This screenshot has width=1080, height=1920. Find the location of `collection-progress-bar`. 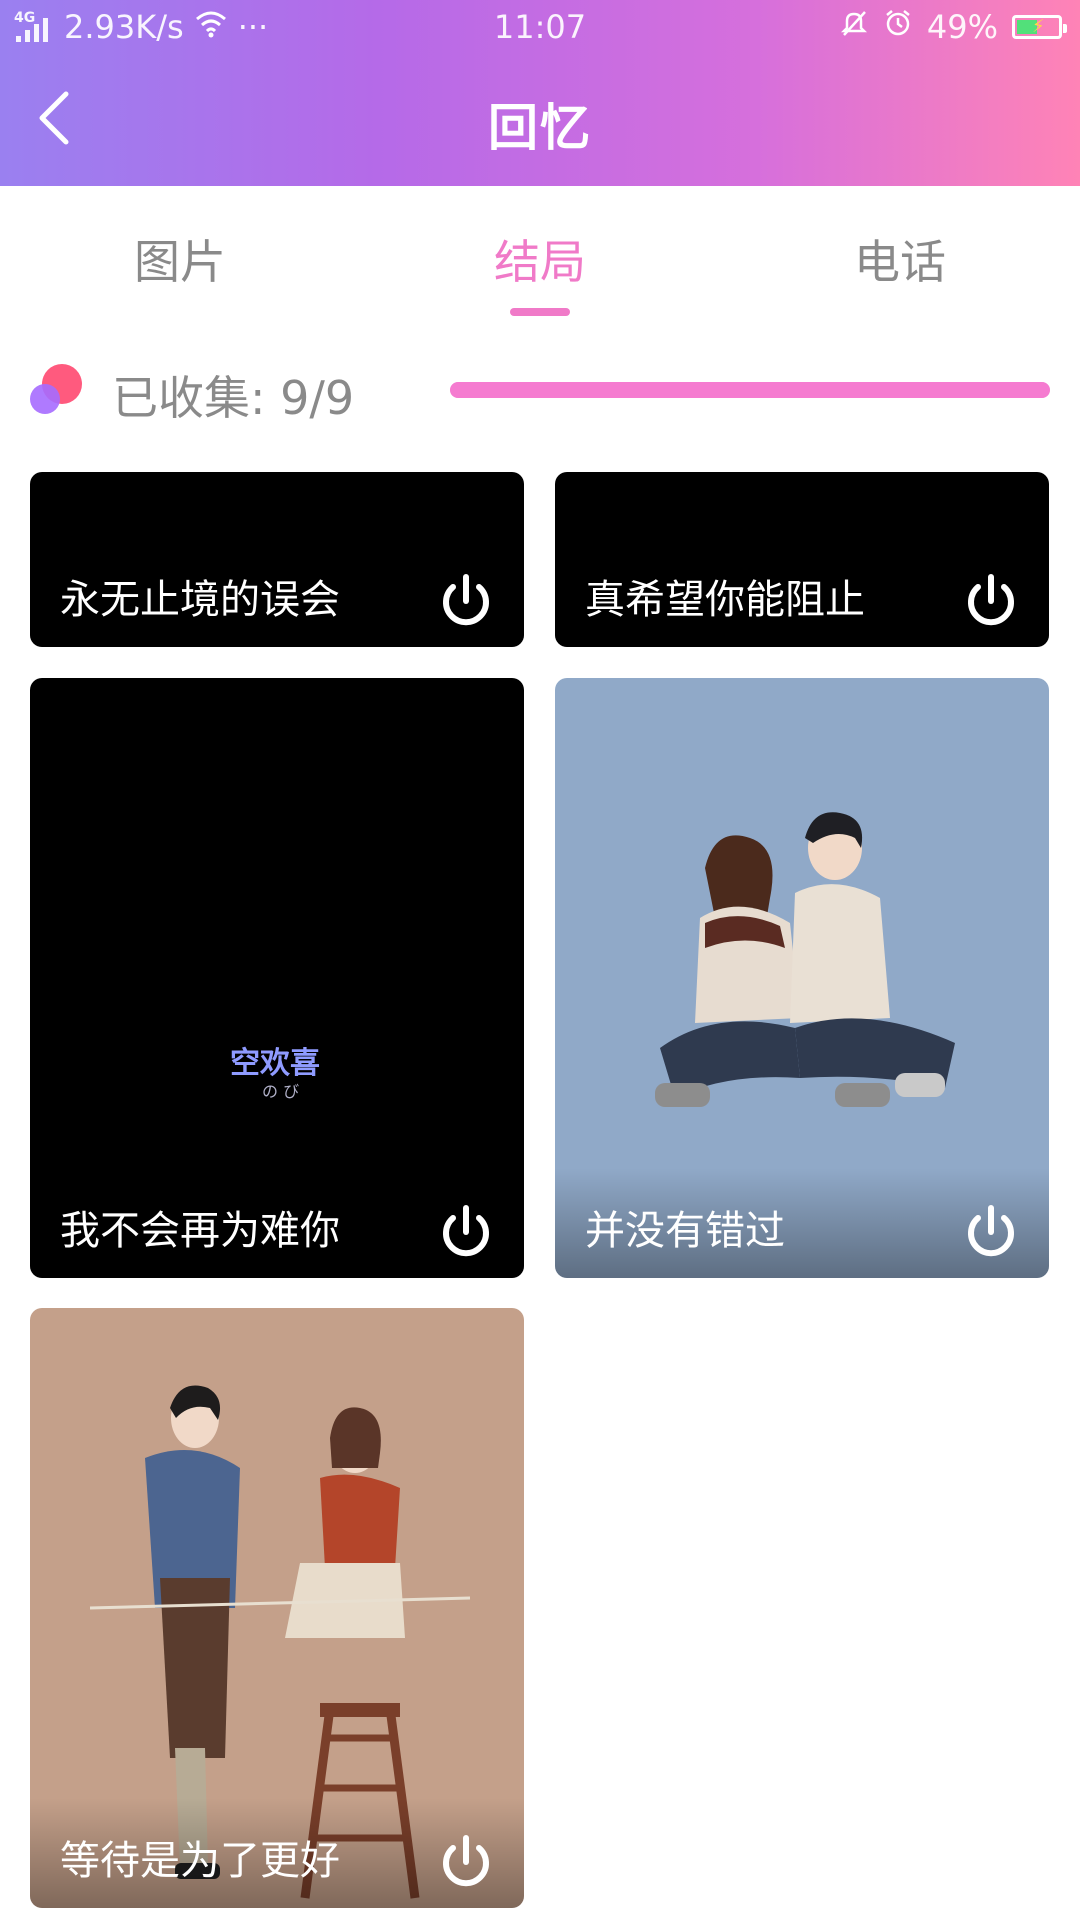

collection-progress-bar is located at coordinates (750, 390).